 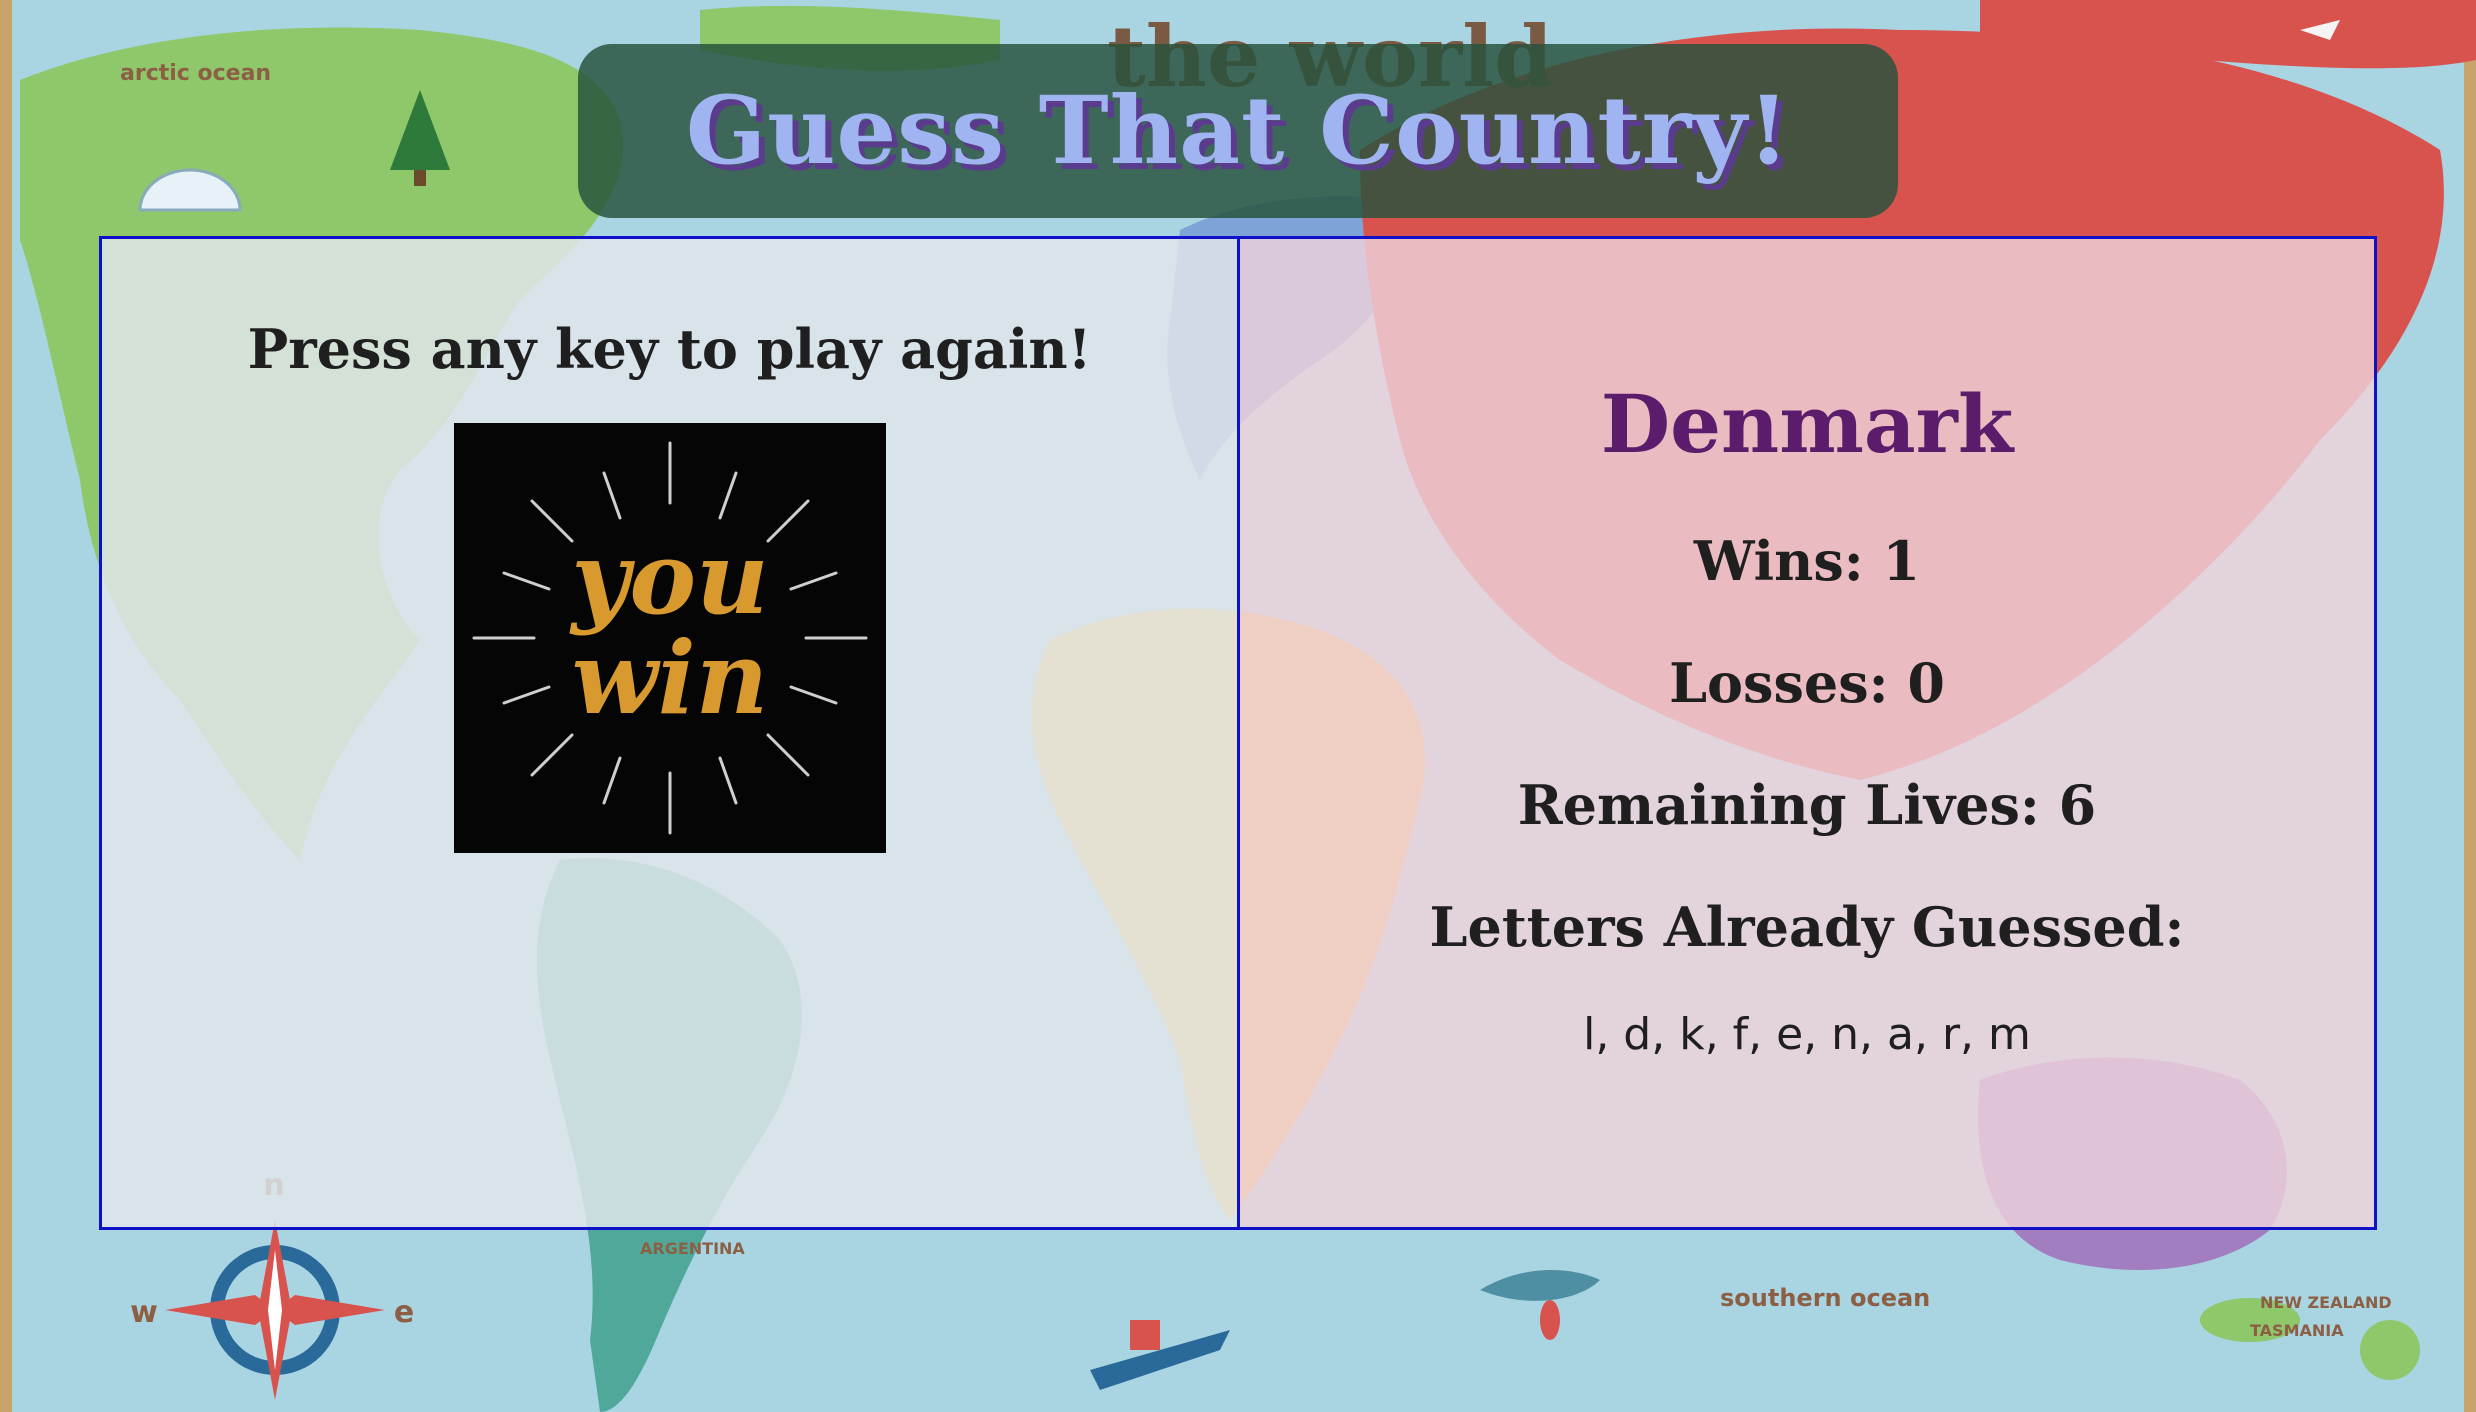 I want to click on wins-count: 1, so click(x=1901, y=561).